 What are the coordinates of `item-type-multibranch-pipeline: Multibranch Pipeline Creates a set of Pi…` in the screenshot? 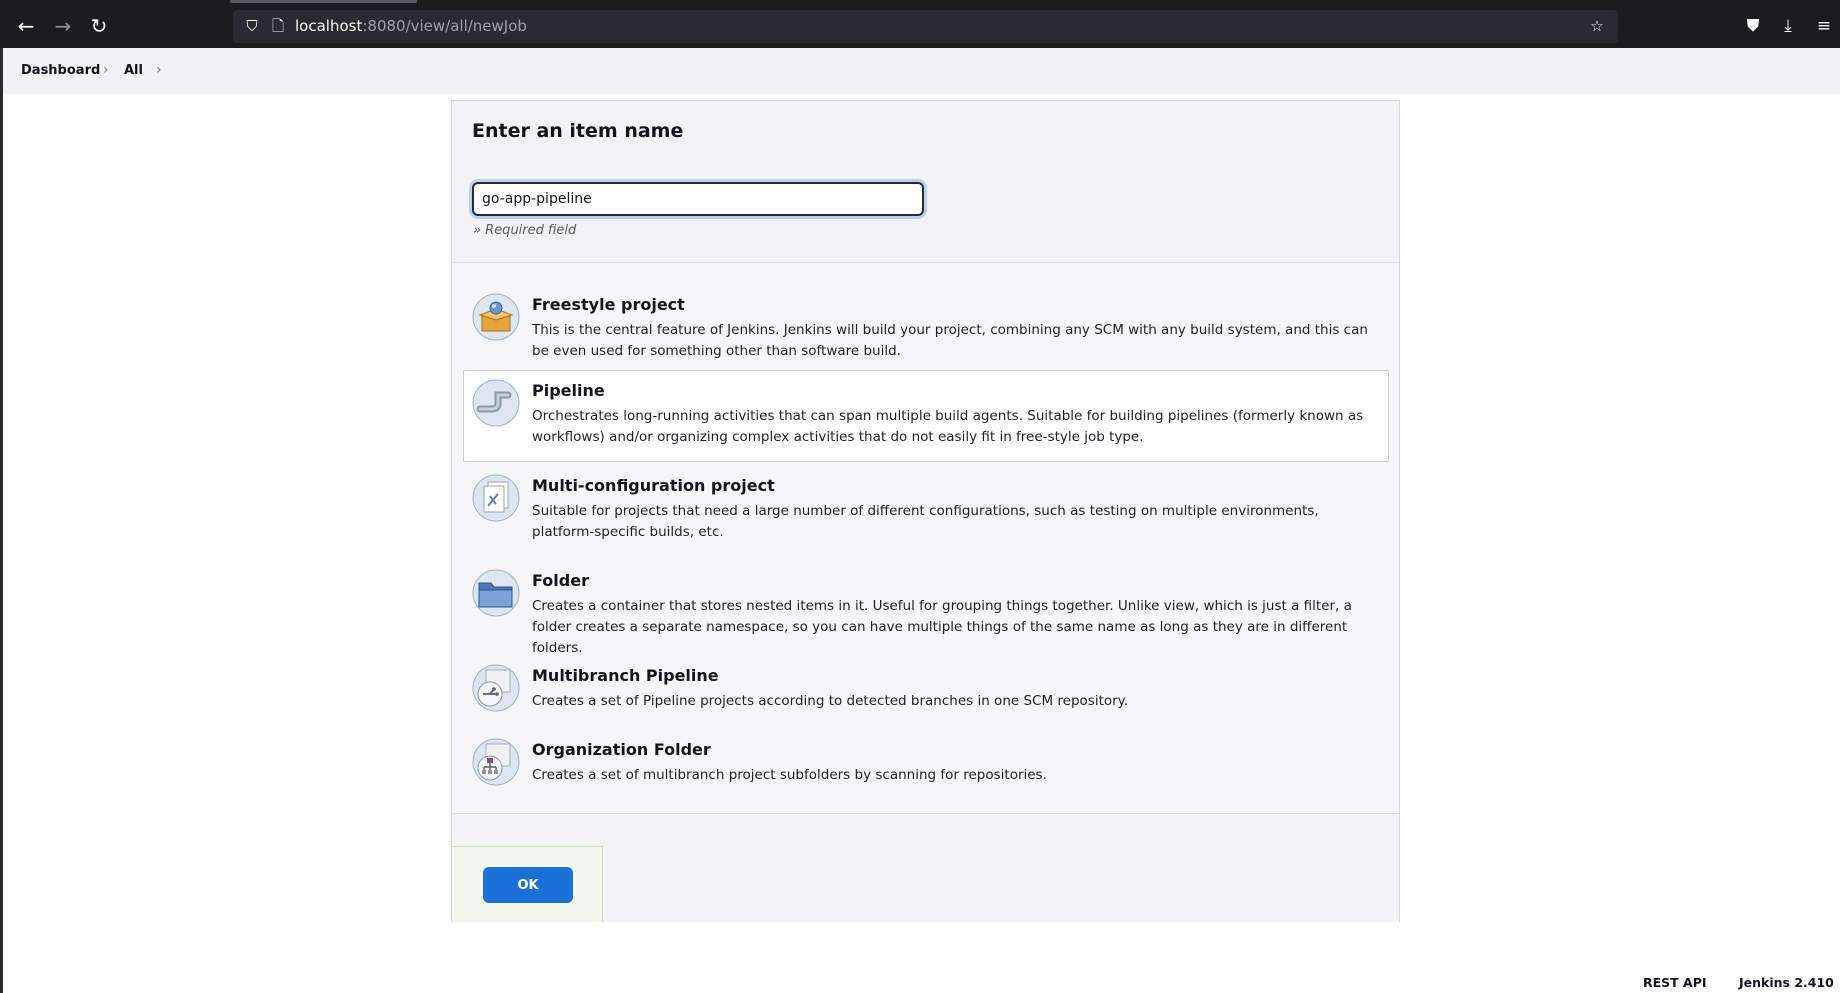 It's located at (926, 690).